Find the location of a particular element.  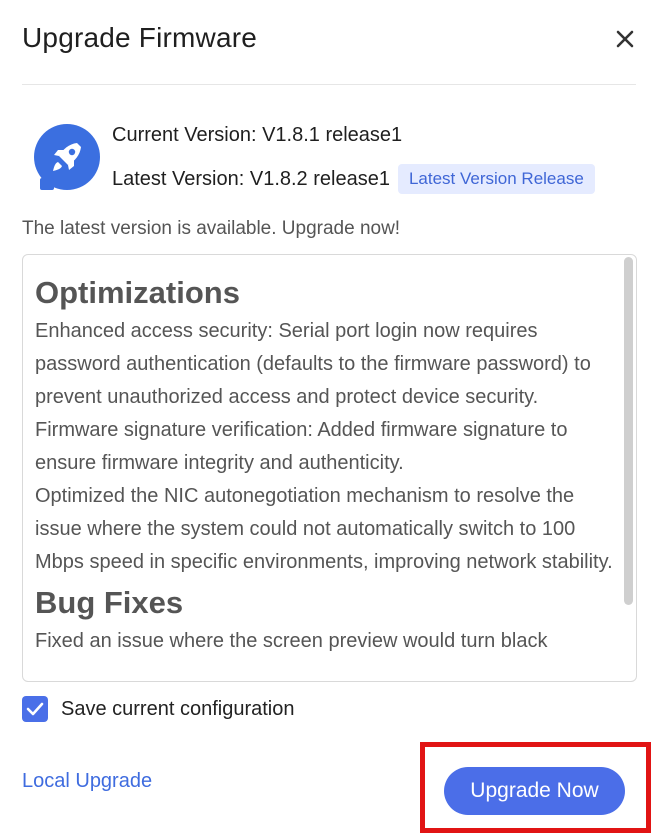

checkmark-icon is located at coordinates (35, 709).